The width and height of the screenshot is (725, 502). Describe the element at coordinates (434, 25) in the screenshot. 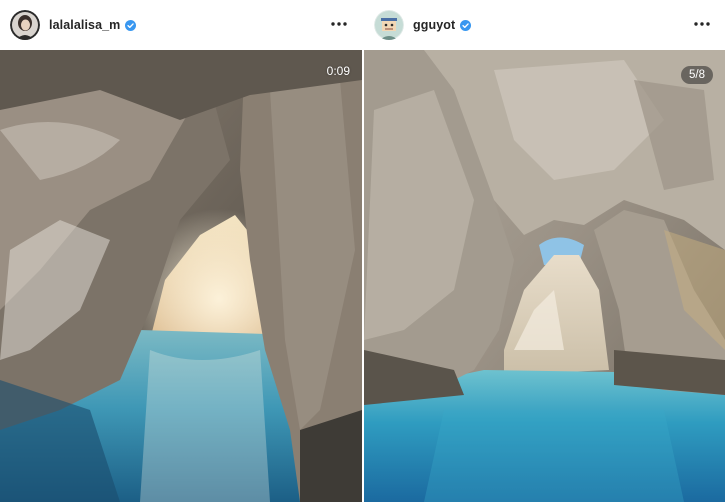

I see `username: gguyot` at that location.